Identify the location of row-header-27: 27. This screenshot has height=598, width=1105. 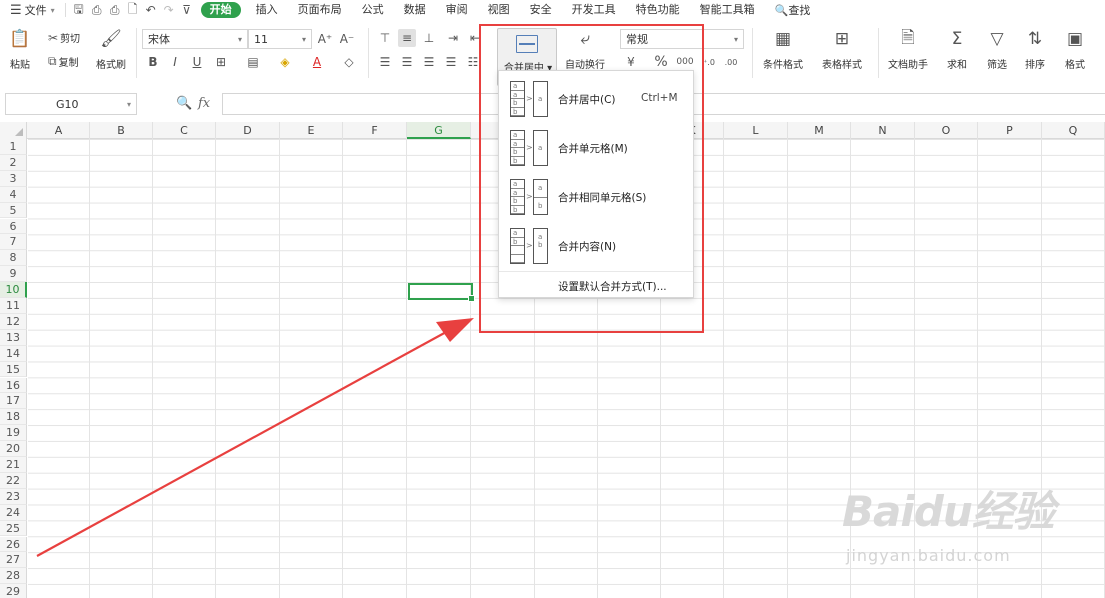
(13, 560).